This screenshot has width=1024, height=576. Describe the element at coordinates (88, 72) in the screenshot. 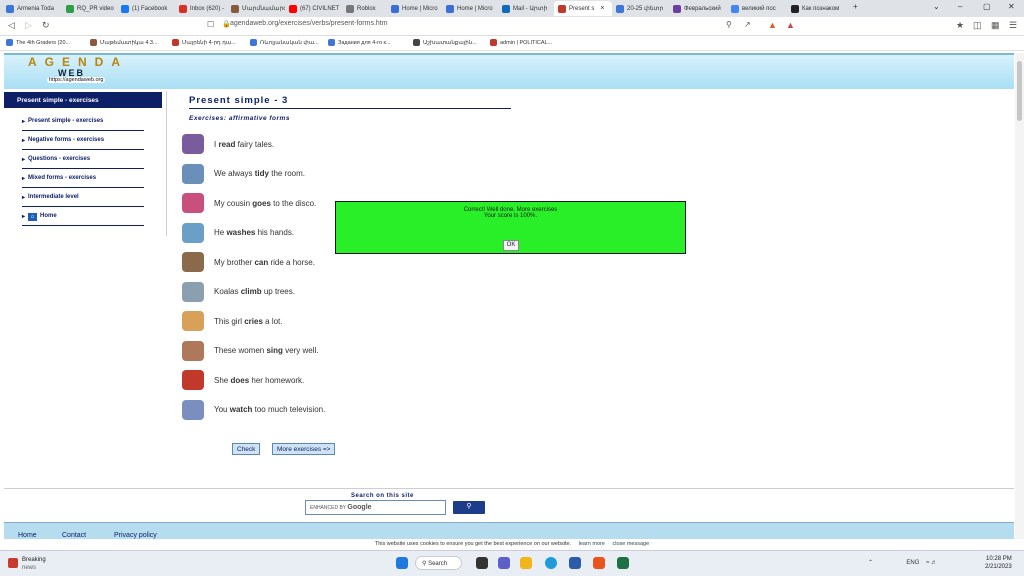

I see `site-logo: AGENDA WEB https://agendaweb.org` at that location.